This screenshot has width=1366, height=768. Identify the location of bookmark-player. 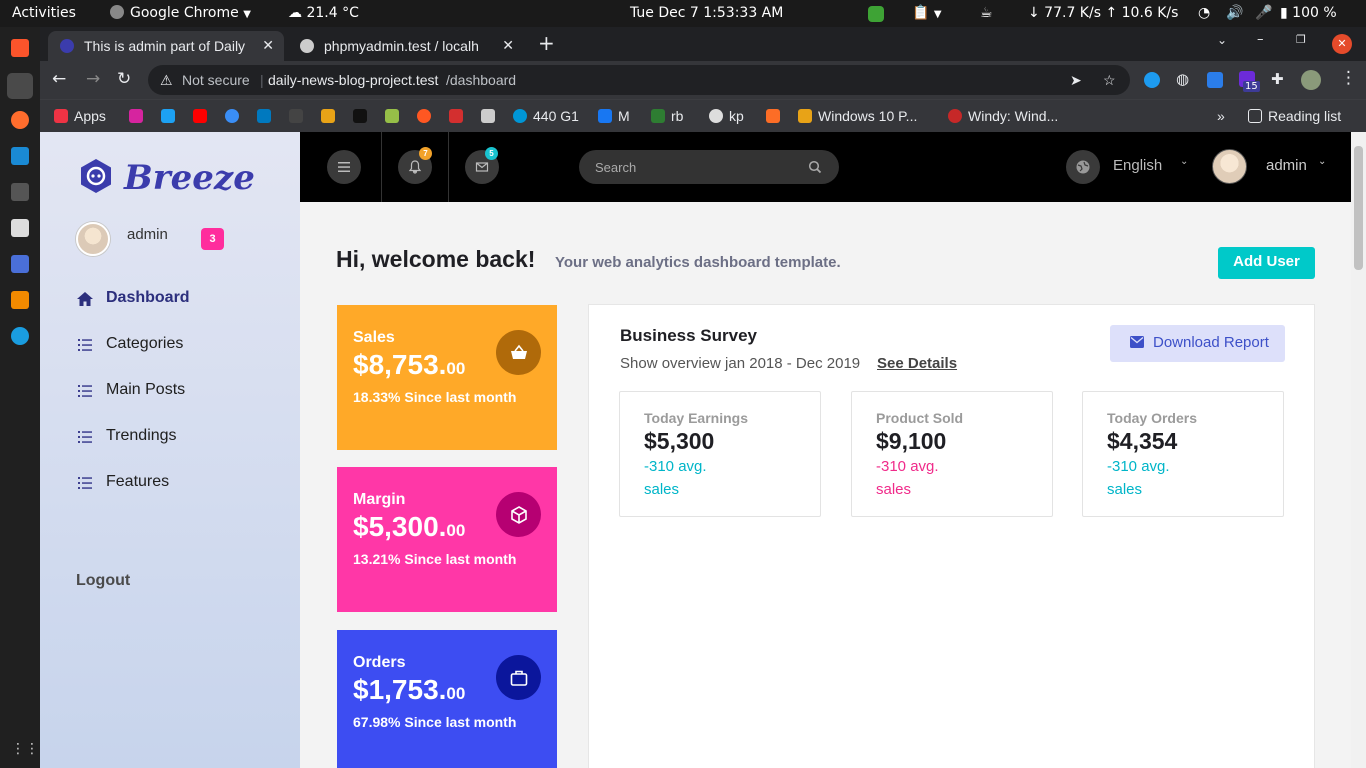
(235, 116).